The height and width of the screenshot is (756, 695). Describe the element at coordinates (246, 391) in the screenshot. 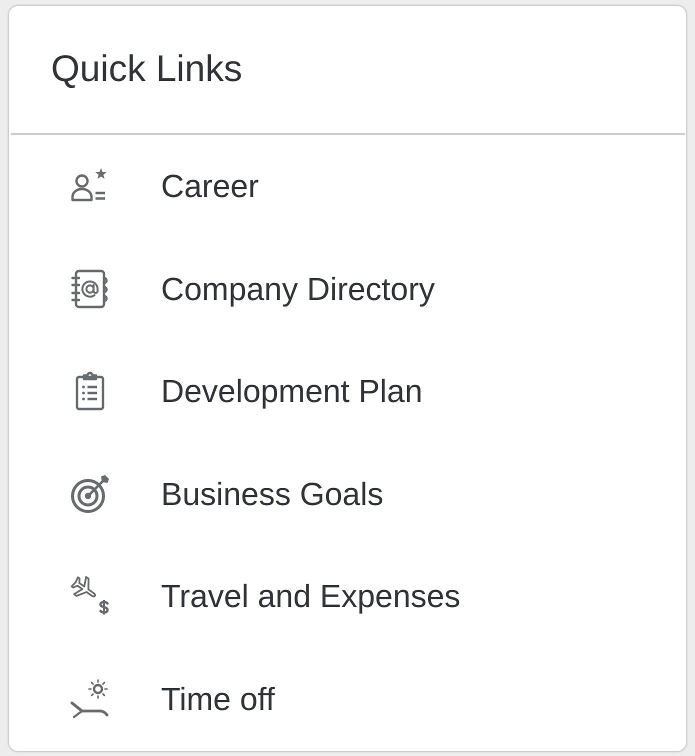

I see `quick-link: Development Plan` at that location.